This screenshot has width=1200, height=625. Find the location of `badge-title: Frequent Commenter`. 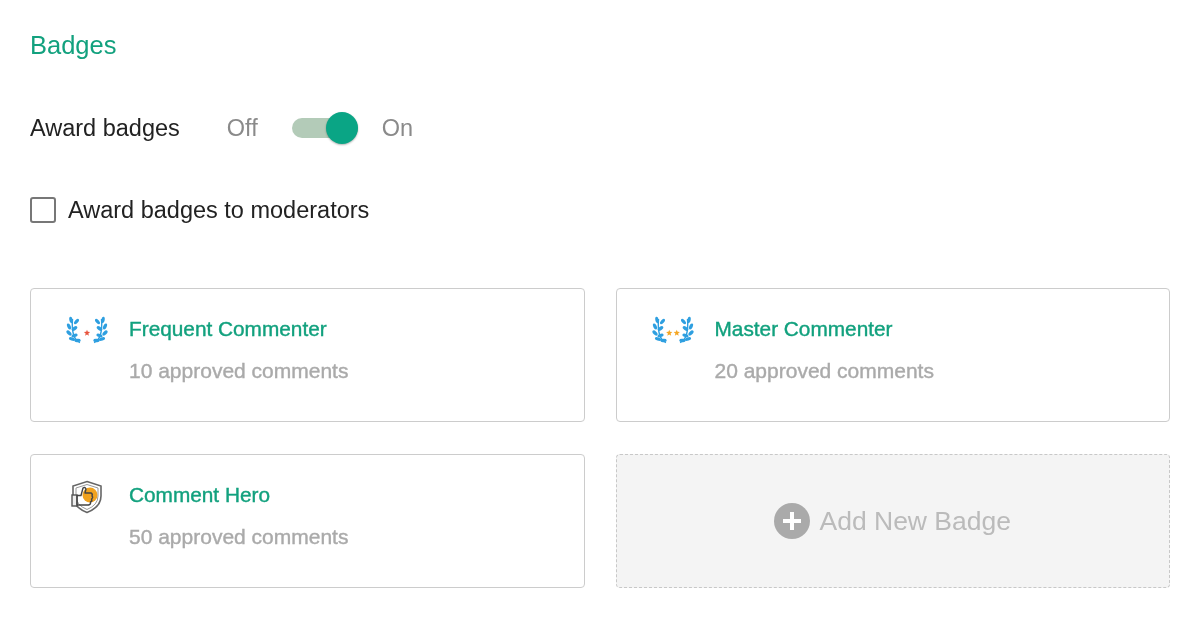

badge-title: Frequent Commenter is located at coordinates (228, 329).